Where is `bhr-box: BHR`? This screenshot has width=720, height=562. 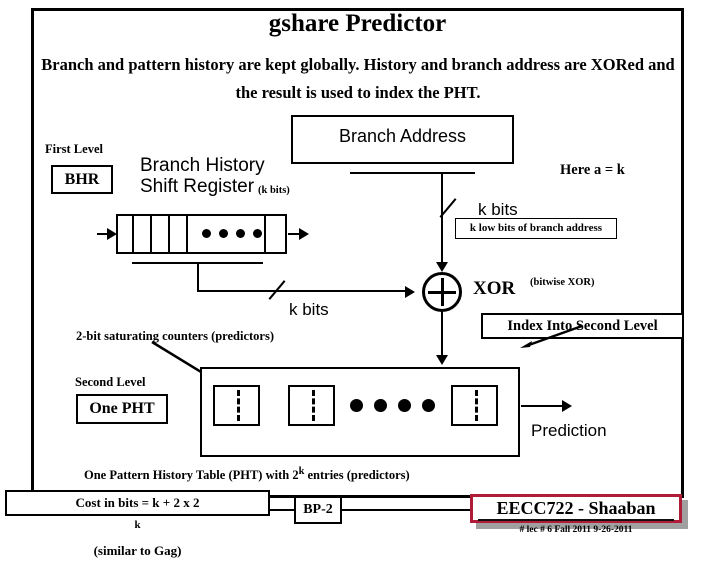 bhr-box: BHR is located at coordinates (82, 179).